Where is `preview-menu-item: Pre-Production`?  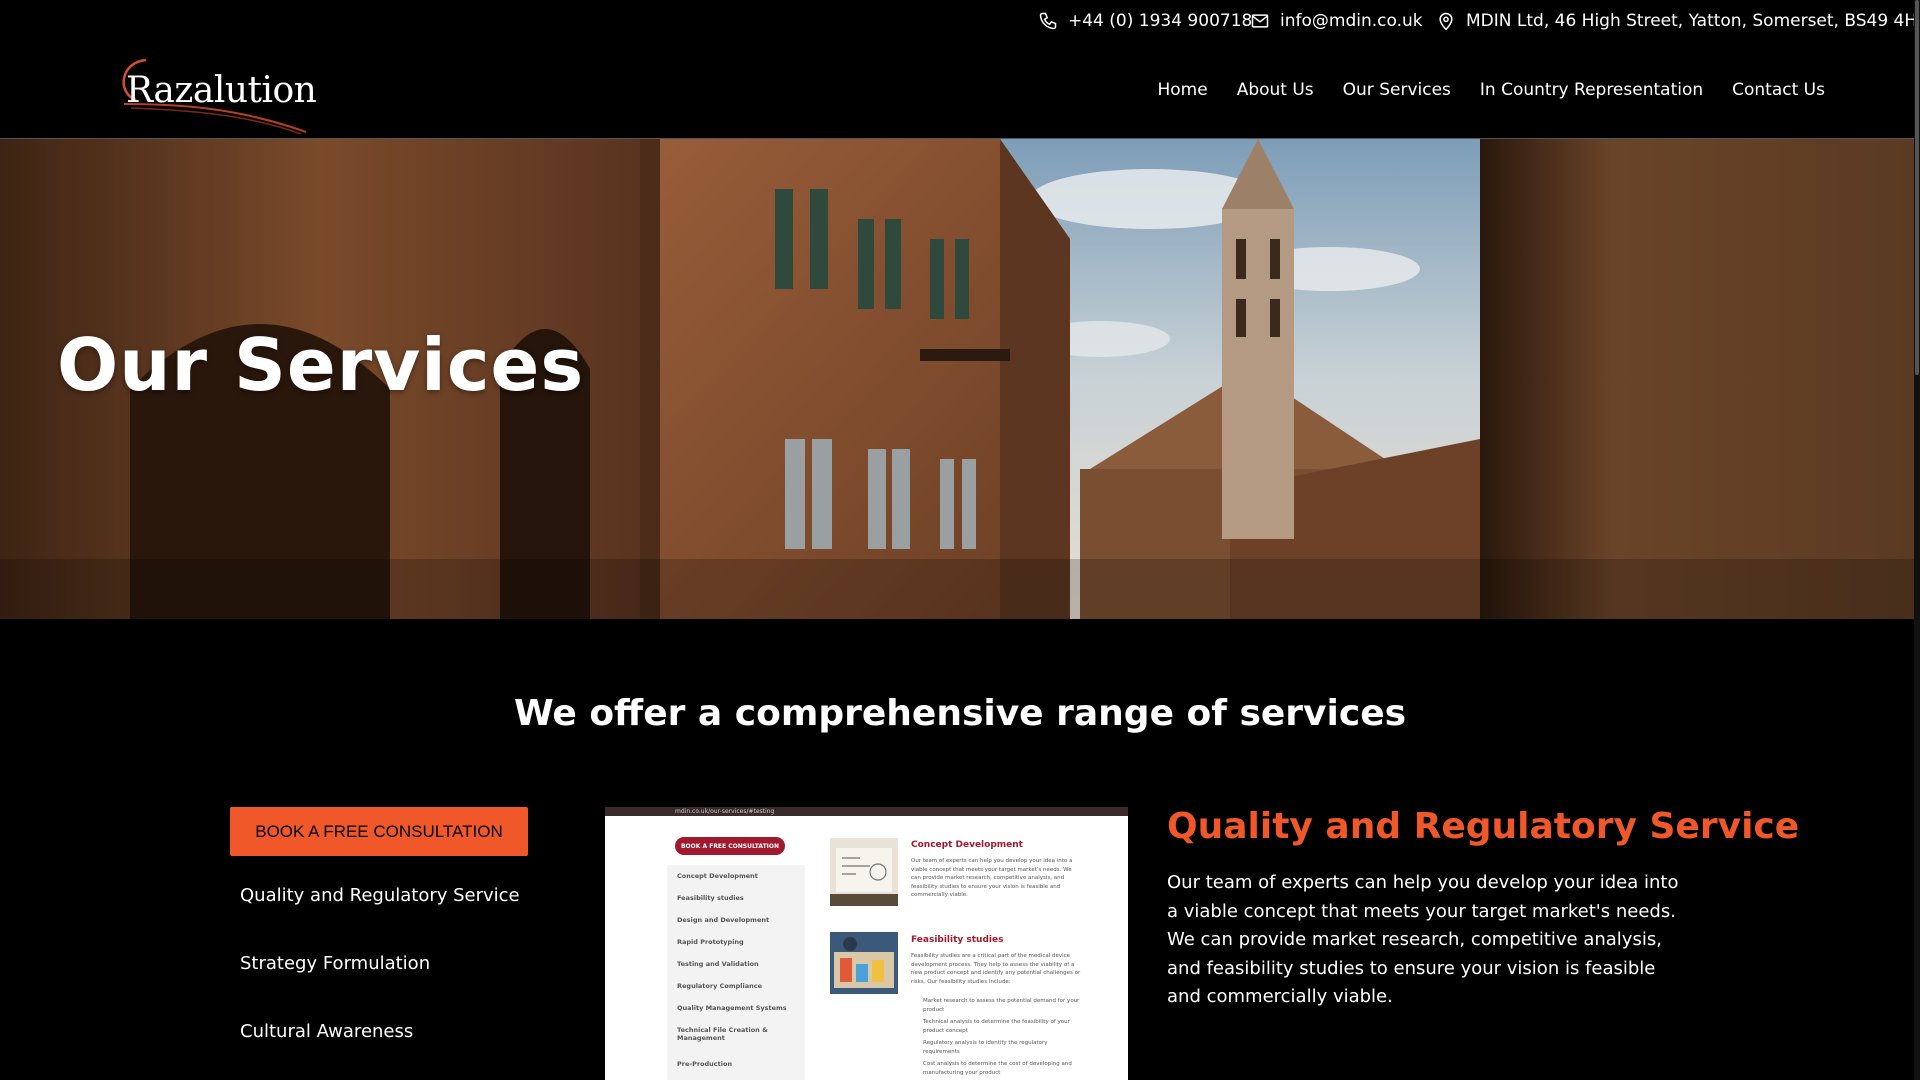
preview-menu-item: Pre-Production is located at coordinates (705, 1064).